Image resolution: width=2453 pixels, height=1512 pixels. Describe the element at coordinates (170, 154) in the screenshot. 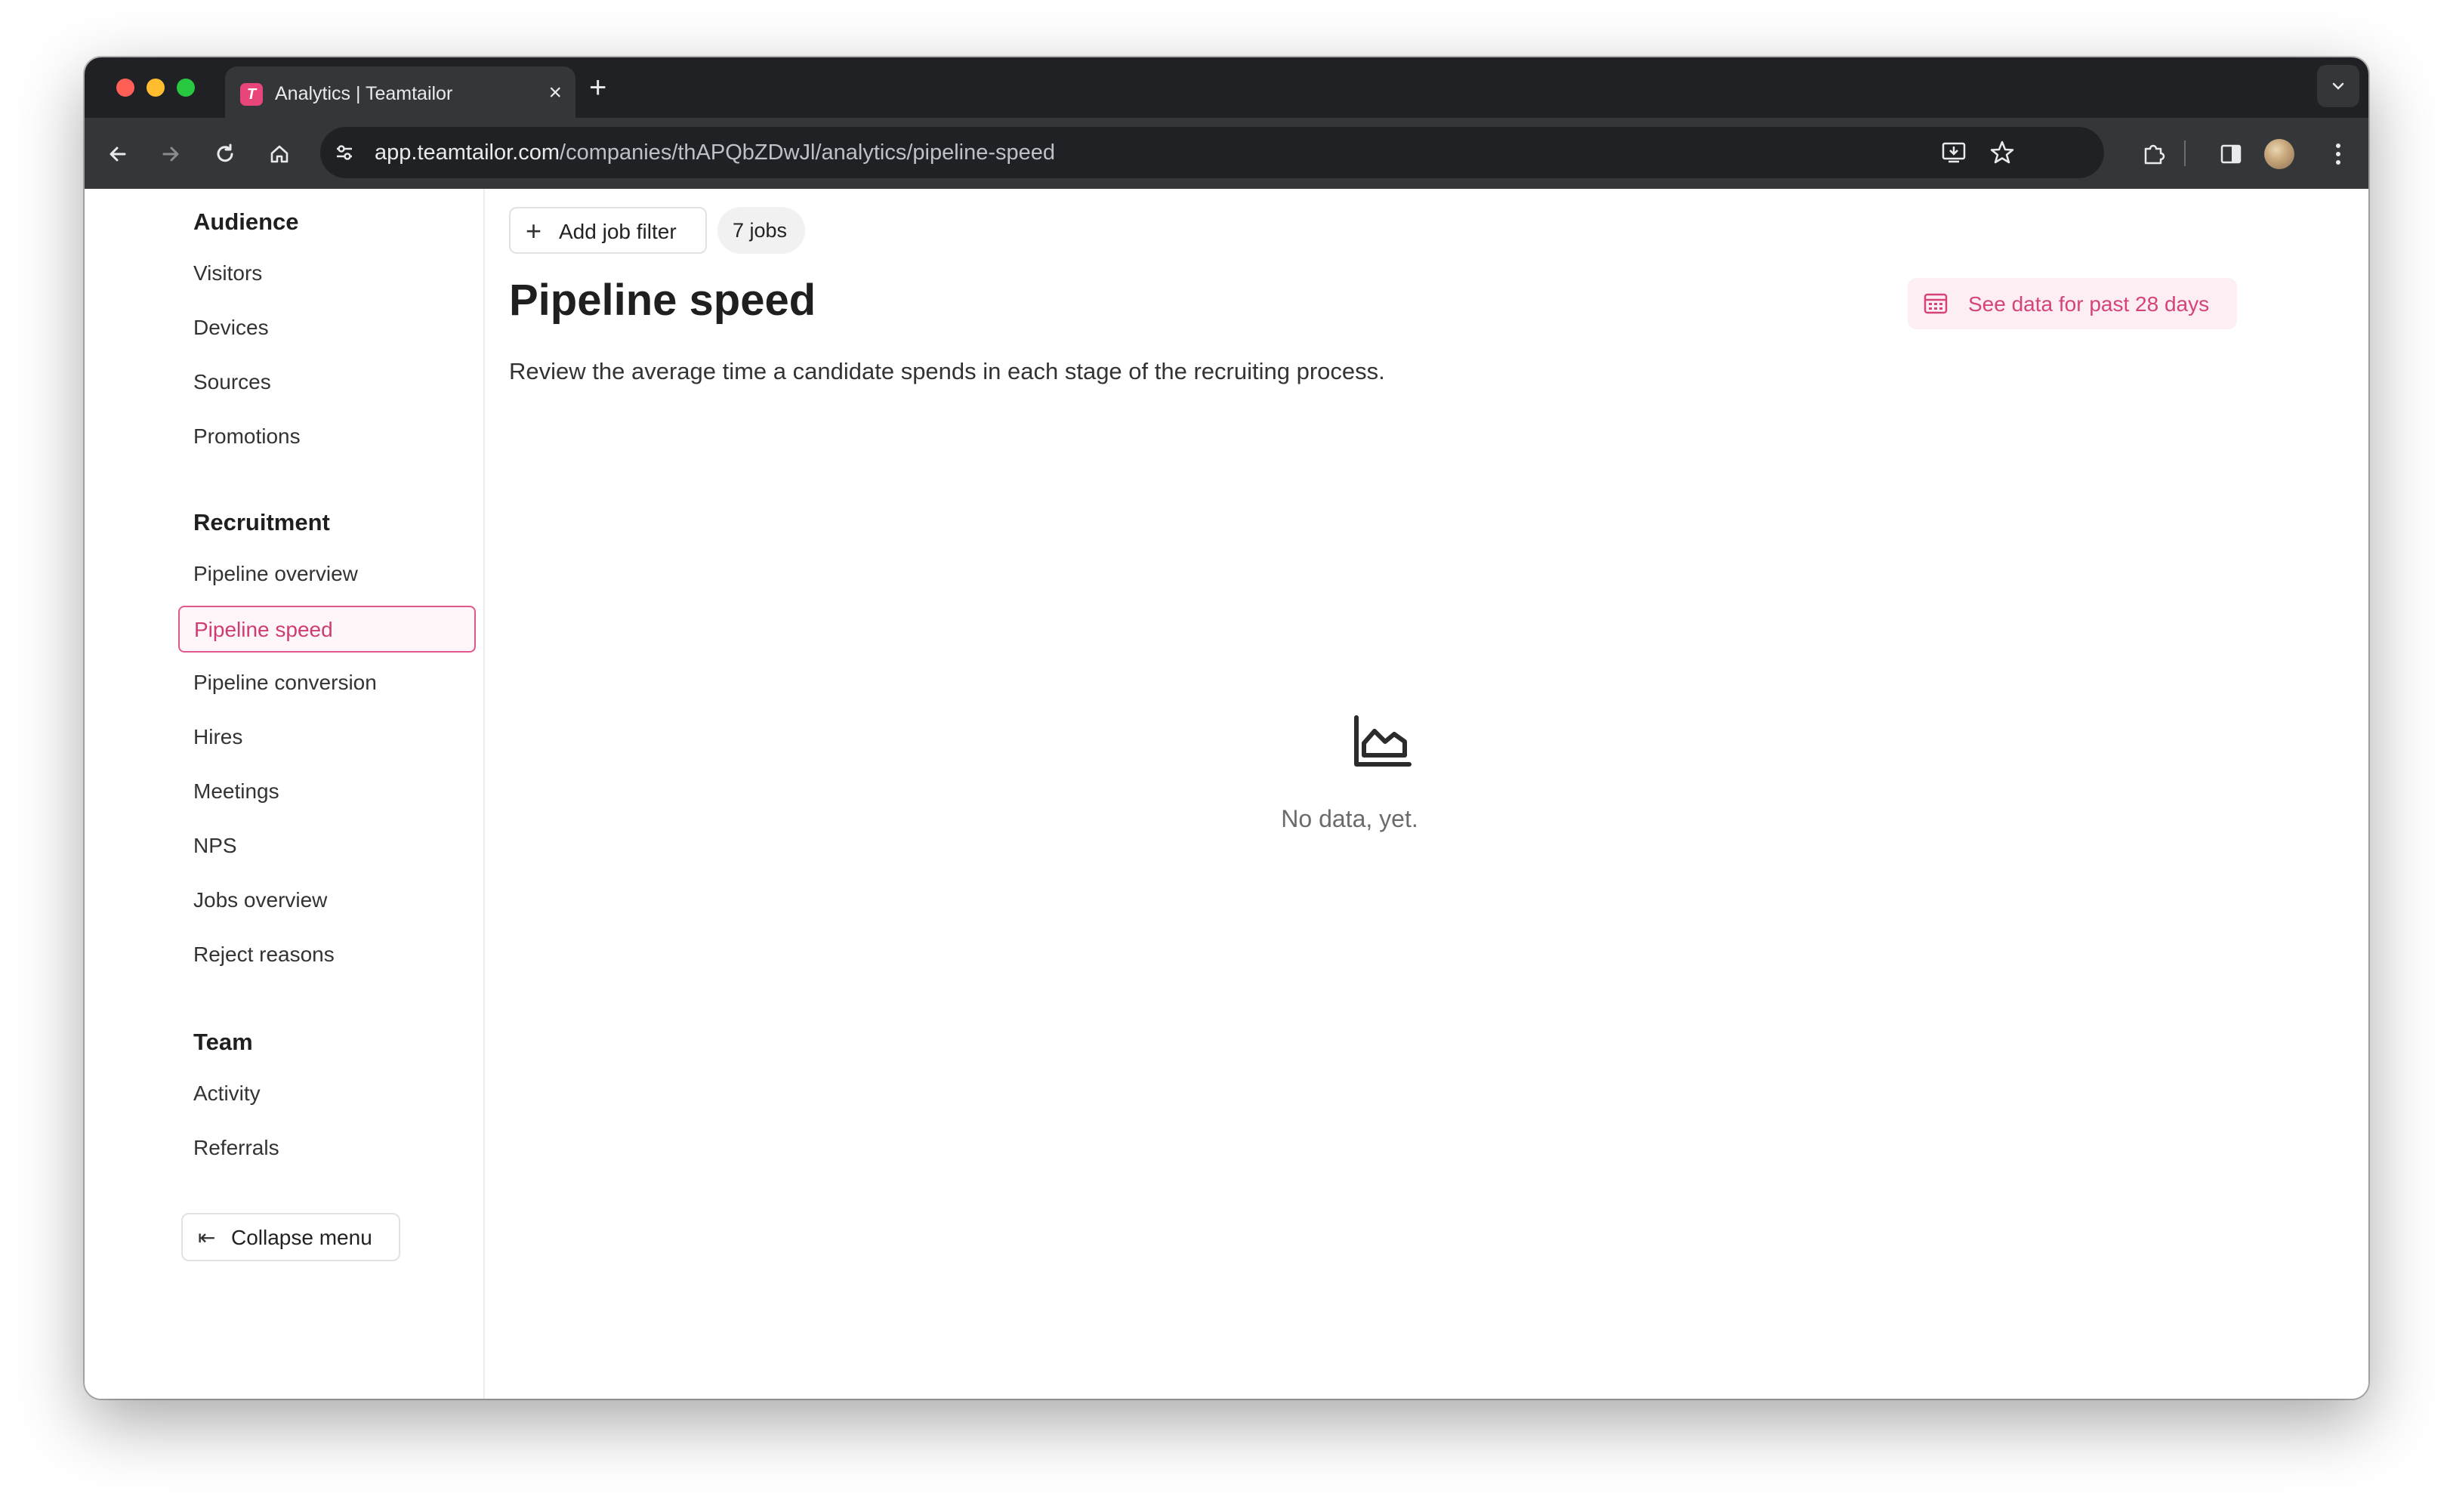

I see `forward-icon` at that location.